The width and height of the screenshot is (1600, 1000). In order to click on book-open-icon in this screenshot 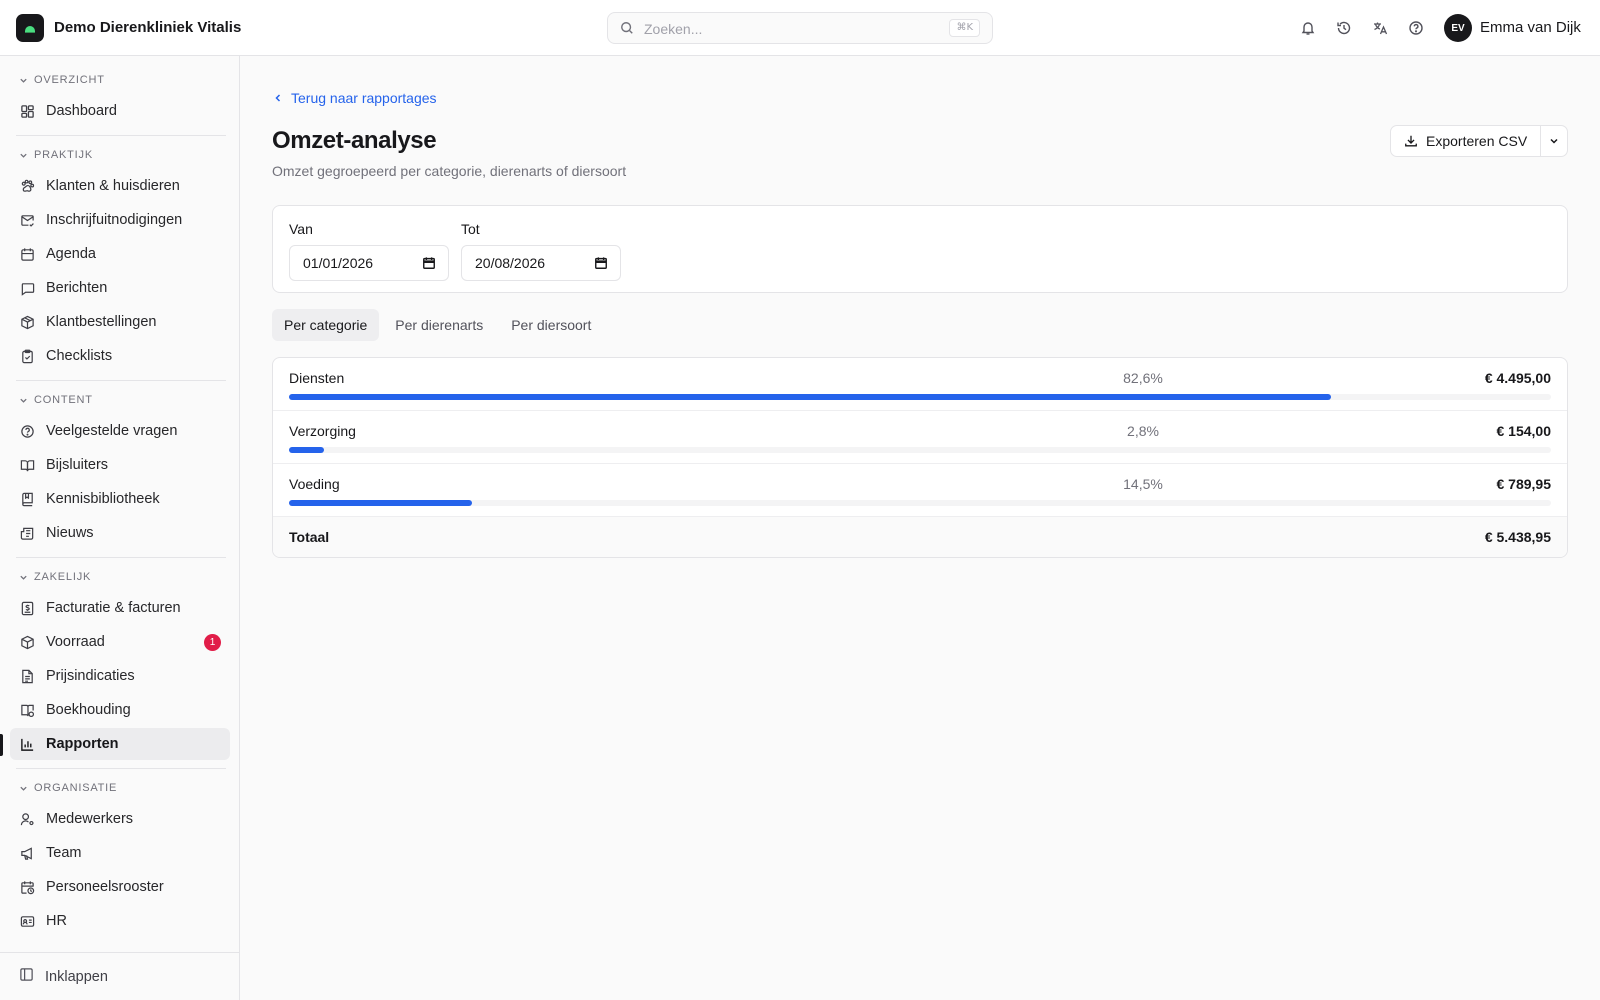, I will do `click(27, 465)`.